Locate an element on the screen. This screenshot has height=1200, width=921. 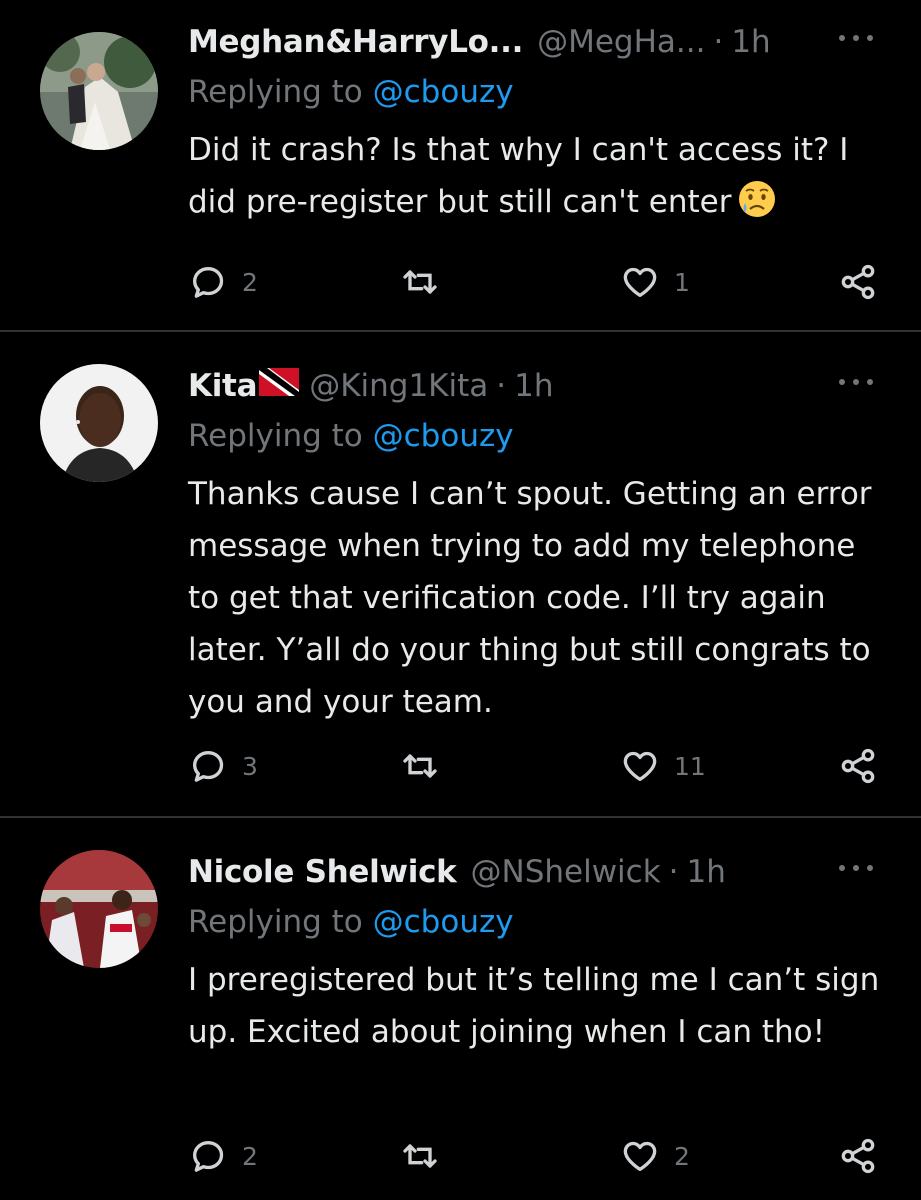
reply-header: Kita @King1Kita · 1h is located at coordinates (371, 386).